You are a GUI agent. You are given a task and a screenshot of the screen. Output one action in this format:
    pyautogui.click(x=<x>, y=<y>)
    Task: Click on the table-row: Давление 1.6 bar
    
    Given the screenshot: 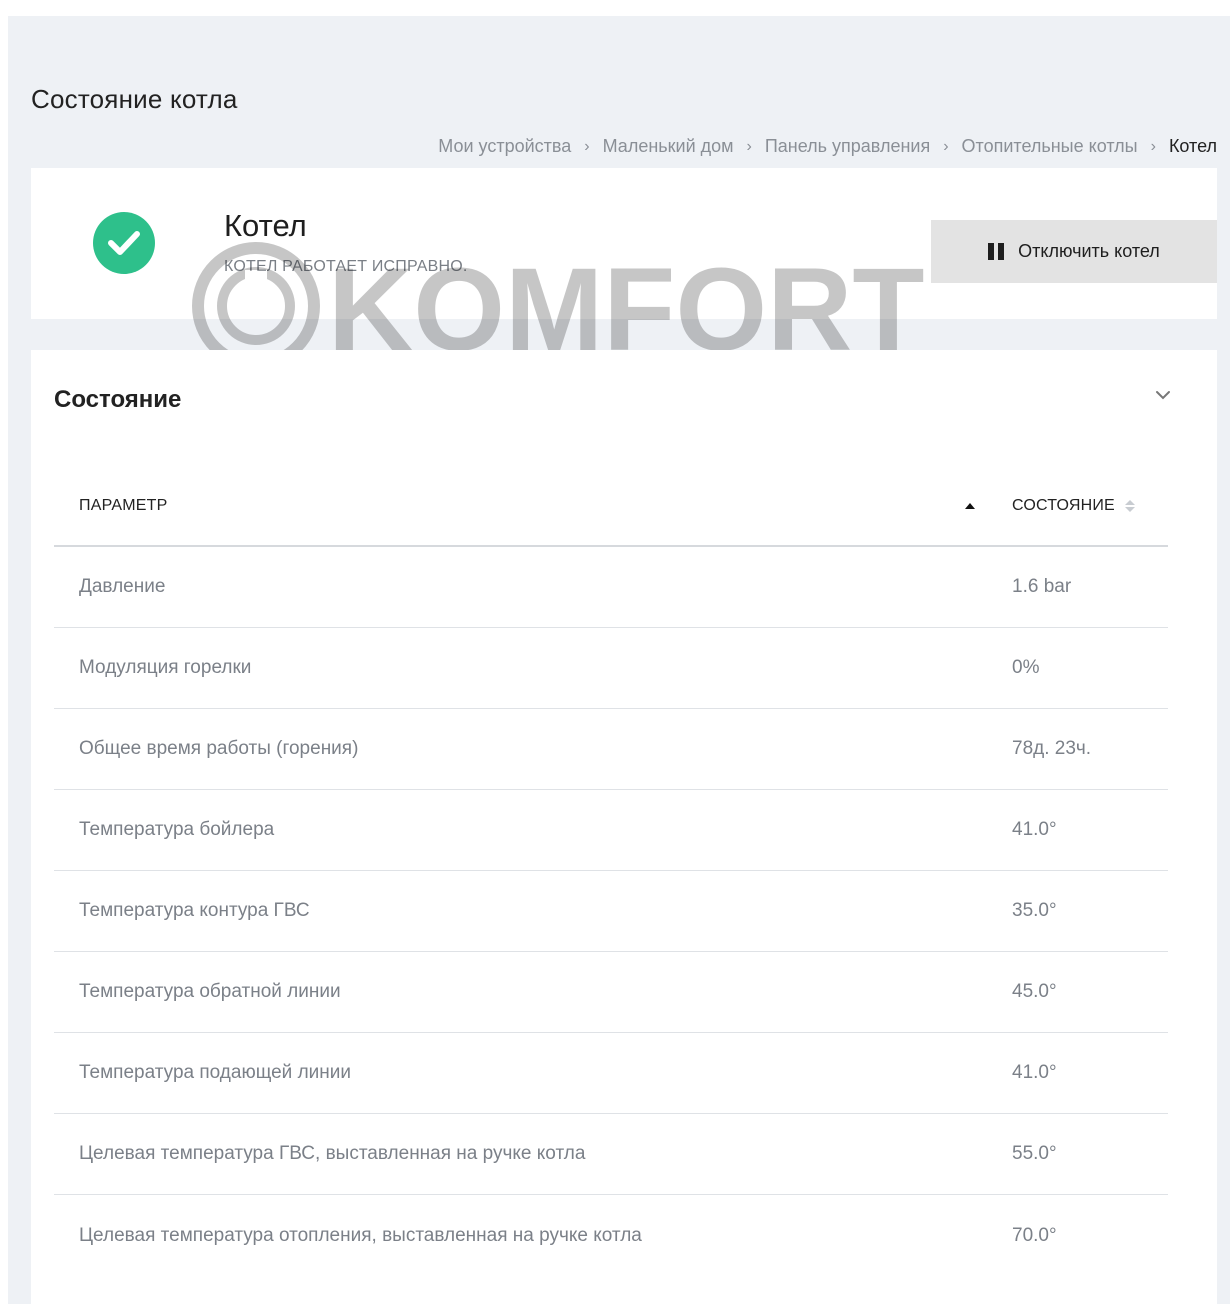 What is the action you would take?
    pyautogui.click(x=611, y=587)
    